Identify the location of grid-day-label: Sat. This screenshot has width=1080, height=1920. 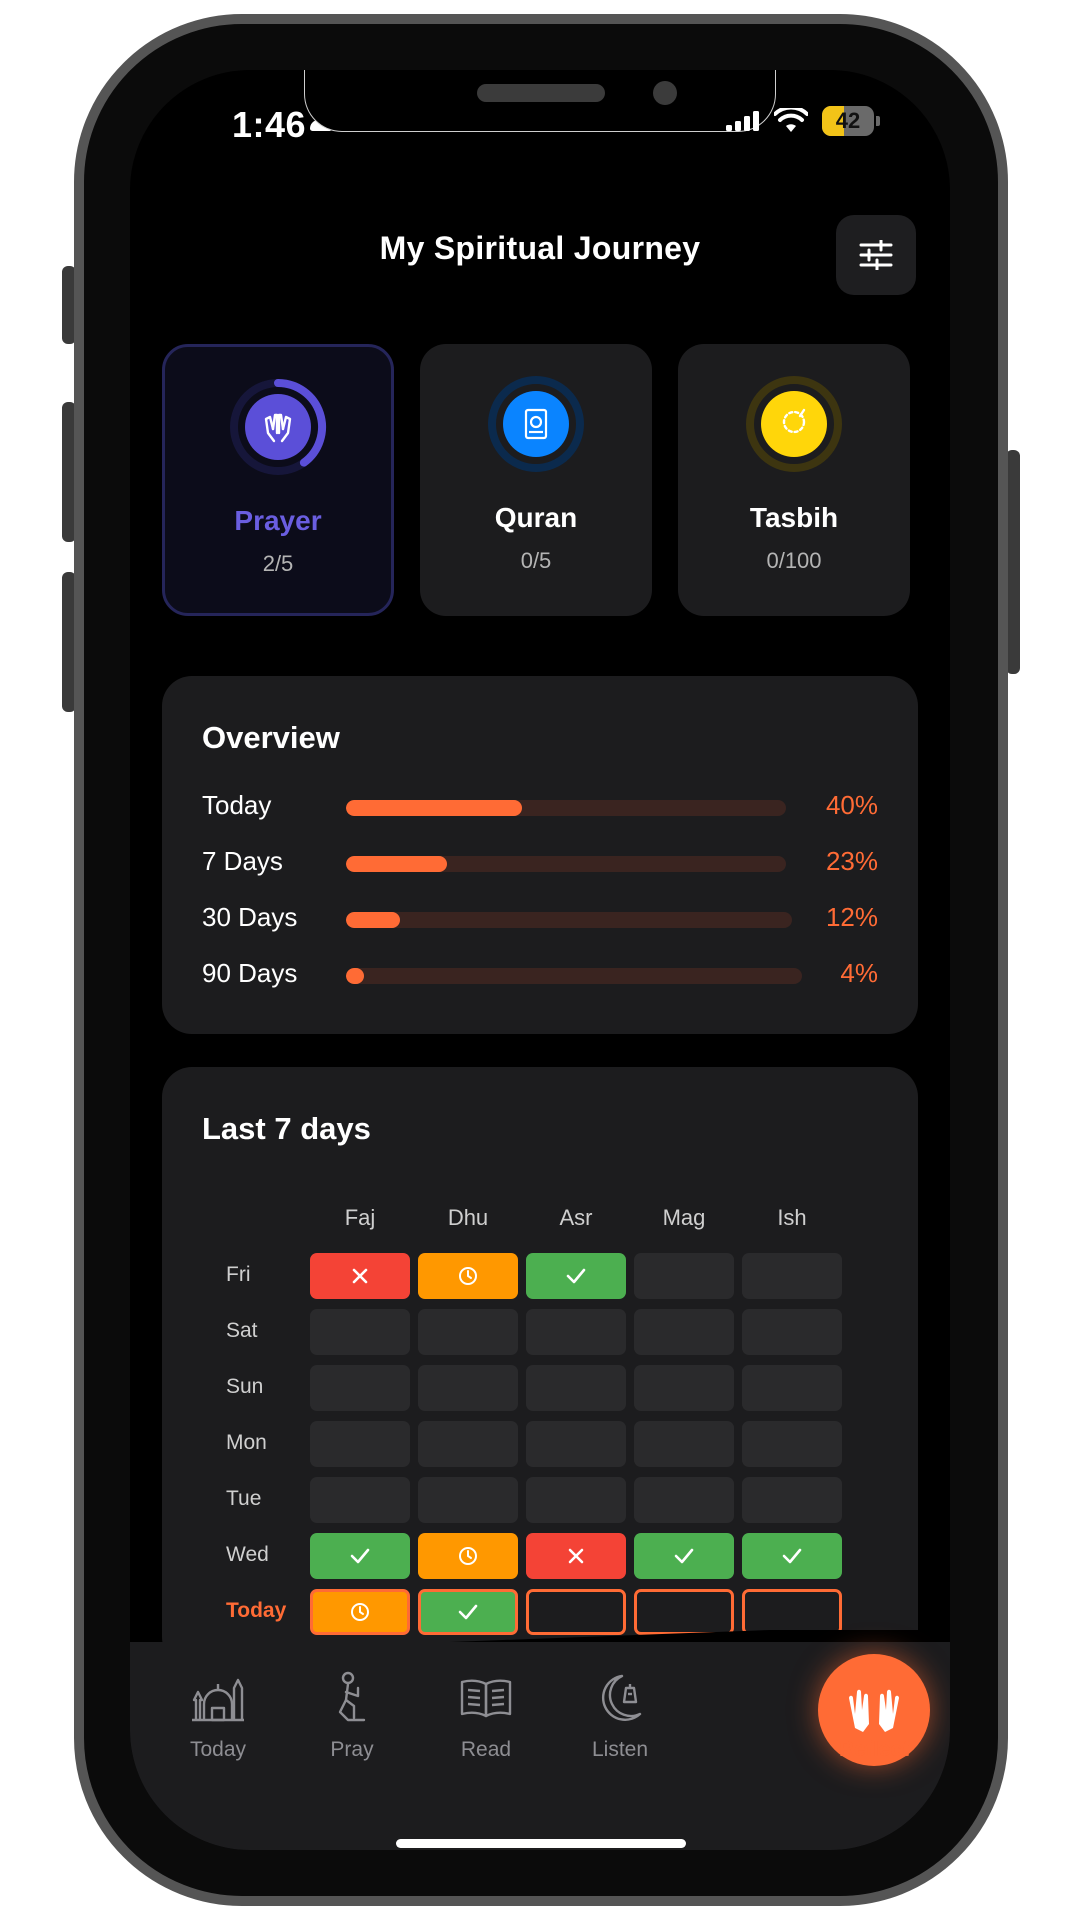
(242, 1330).